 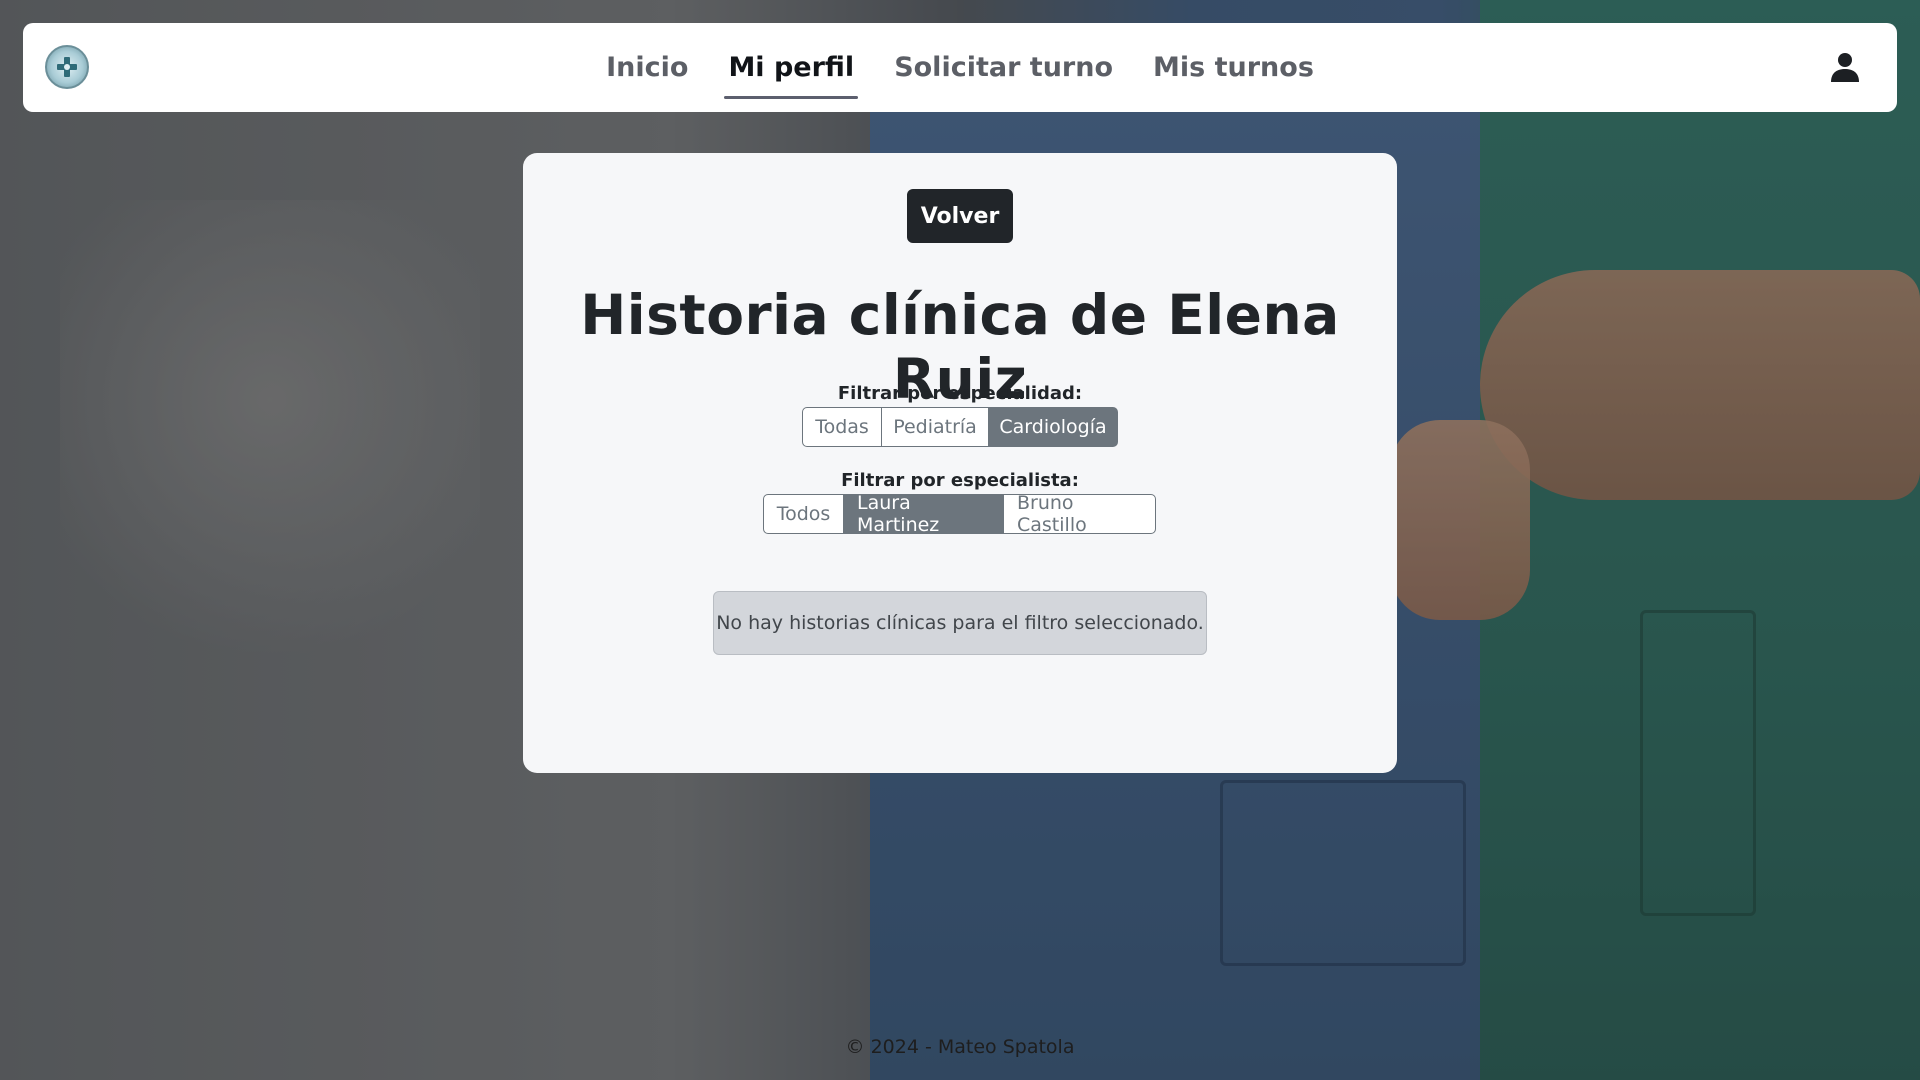 I want to click on specialty-option-todas: Todas, so click(x=842, y=427).